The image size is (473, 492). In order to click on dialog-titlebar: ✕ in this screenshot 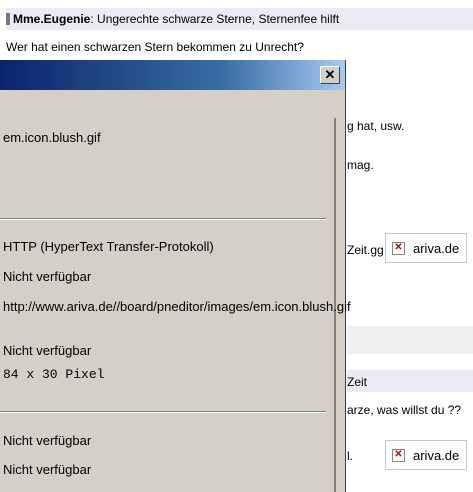, I will do `click(172, 75)`.